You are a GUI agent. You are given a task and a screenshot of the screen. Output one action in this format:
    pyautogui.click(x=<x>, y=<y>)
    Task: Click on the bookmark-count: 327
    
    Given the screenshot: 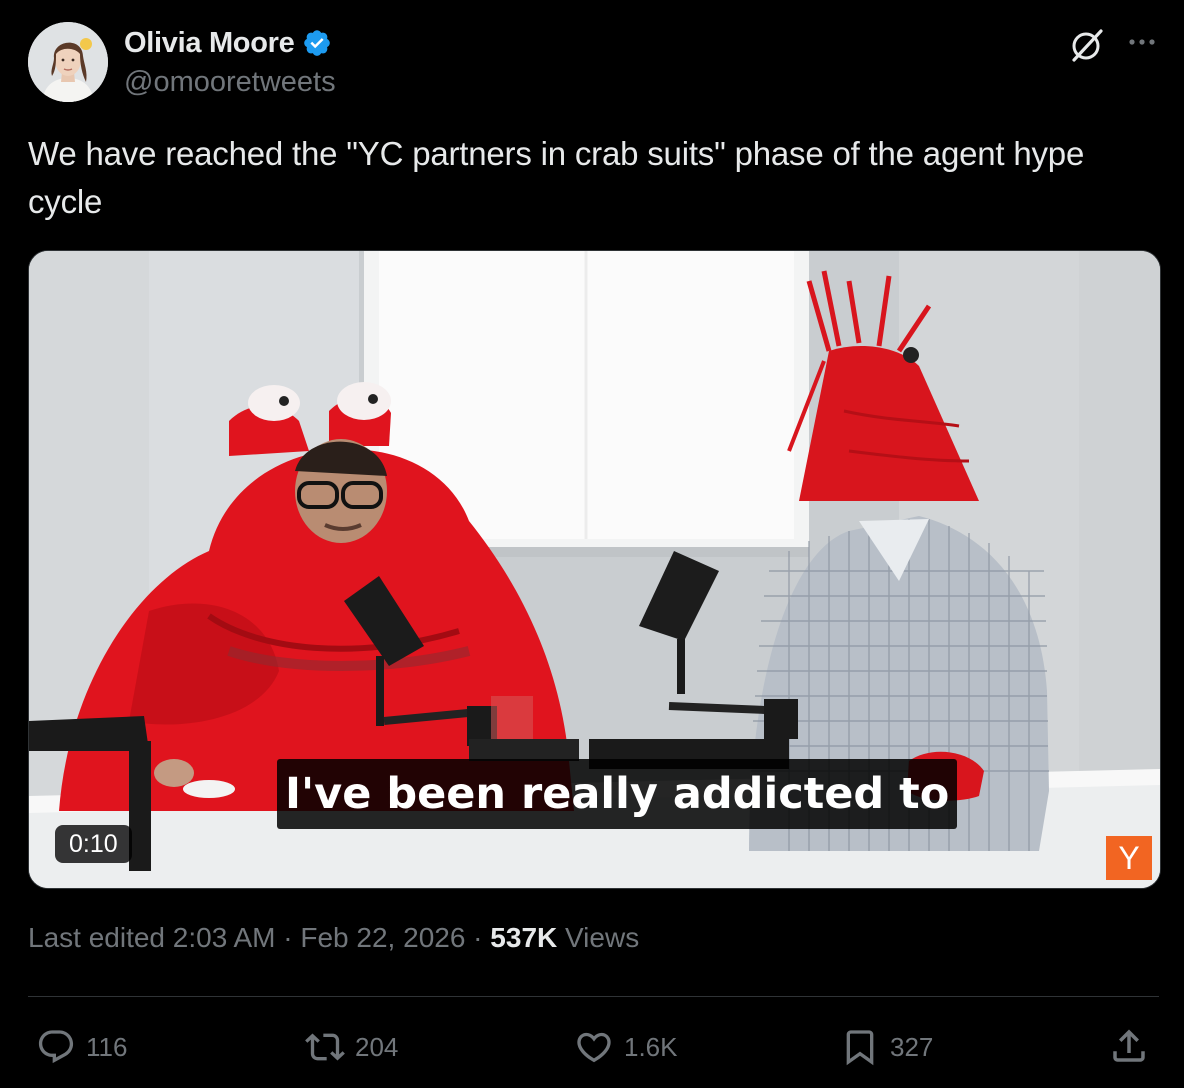 What is the action you would take?
    pyautogui.click(x=912, y=1046)
    